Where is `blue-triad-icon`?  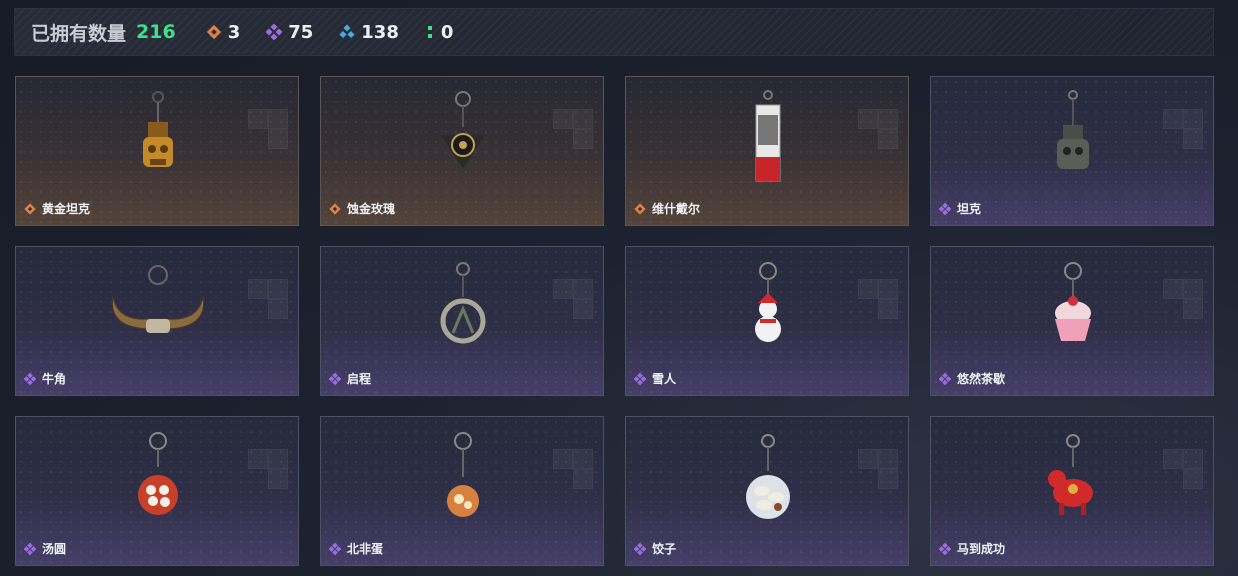
blue-triad-icon is located at coordinates (347, 31).